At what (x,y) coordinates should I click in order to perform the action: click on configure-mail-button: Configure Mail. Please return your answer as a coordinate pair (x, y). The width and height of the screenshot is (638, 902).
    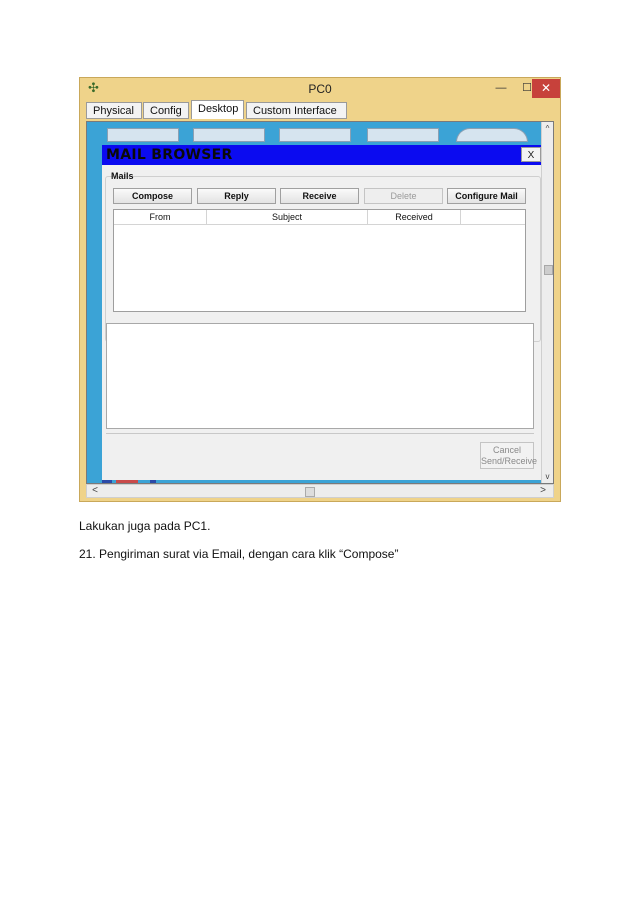
    Looking at the image, I should click on (486, 196).